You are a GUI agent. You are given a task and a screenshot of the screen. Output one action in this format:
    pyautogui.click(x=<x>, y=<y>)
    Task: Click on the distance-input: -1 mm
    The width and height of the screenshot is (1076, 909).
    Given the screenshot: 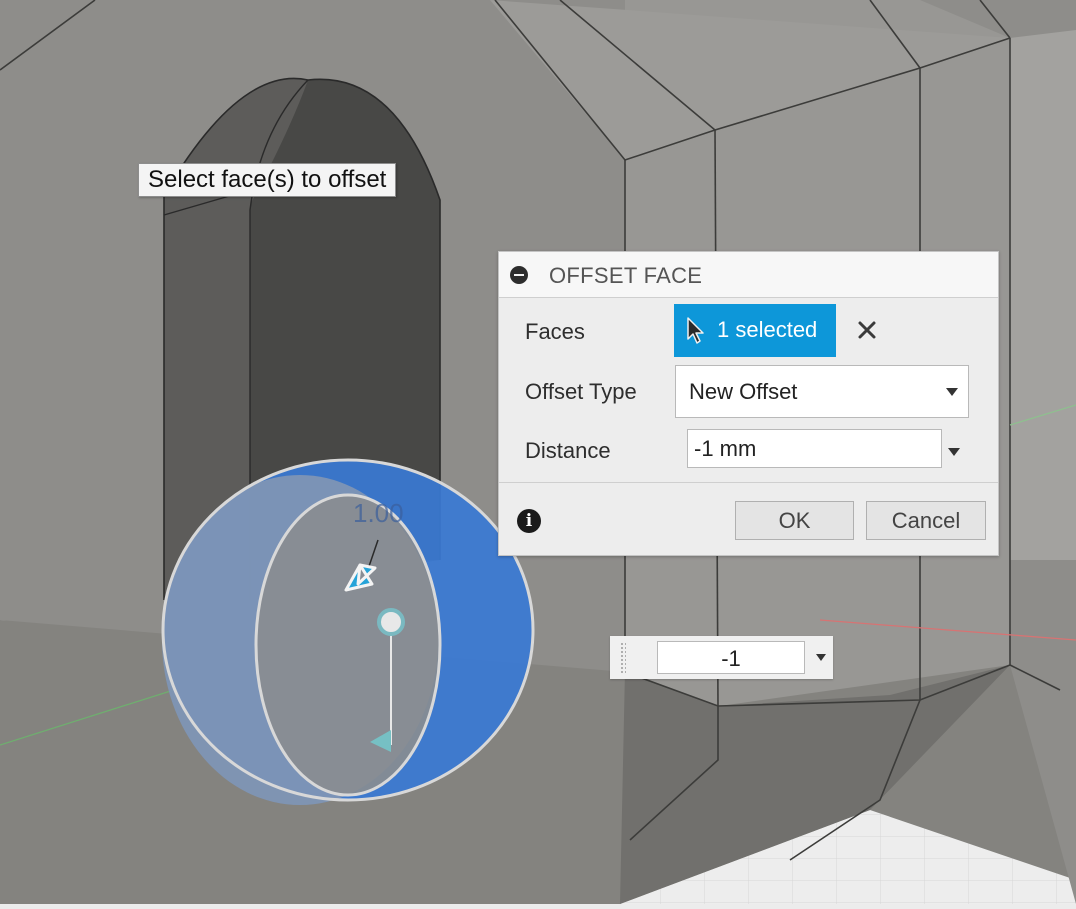 What is the action you would take?
    pyautogui.click(x=814, y=448)
    